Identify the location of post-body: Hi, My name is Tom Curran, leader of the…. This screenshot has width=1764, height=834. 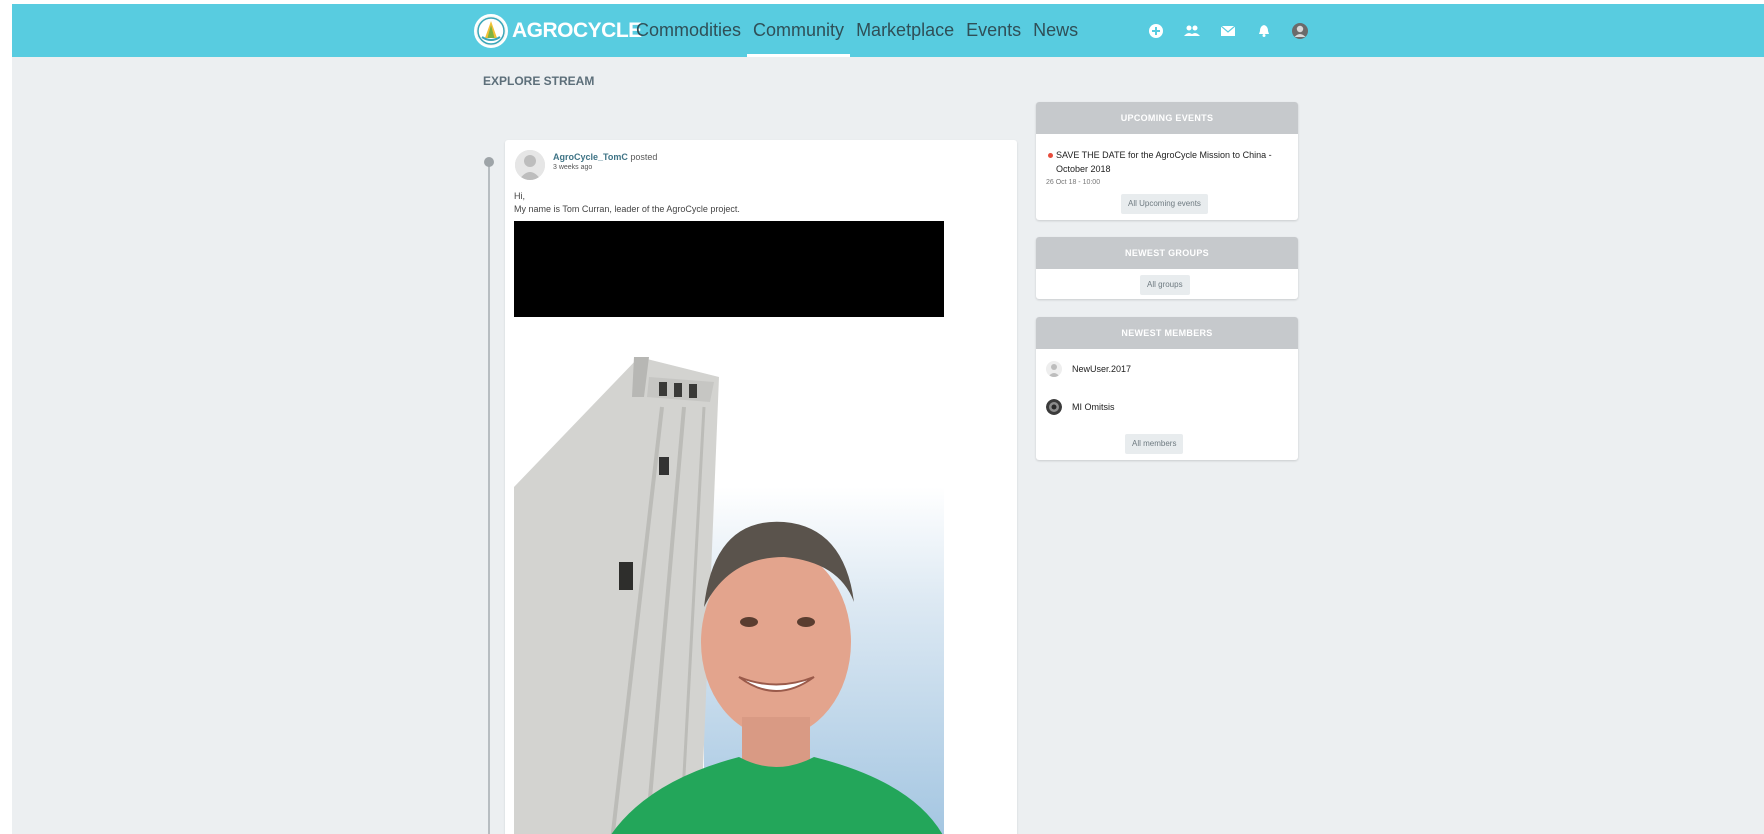
(627, 203).